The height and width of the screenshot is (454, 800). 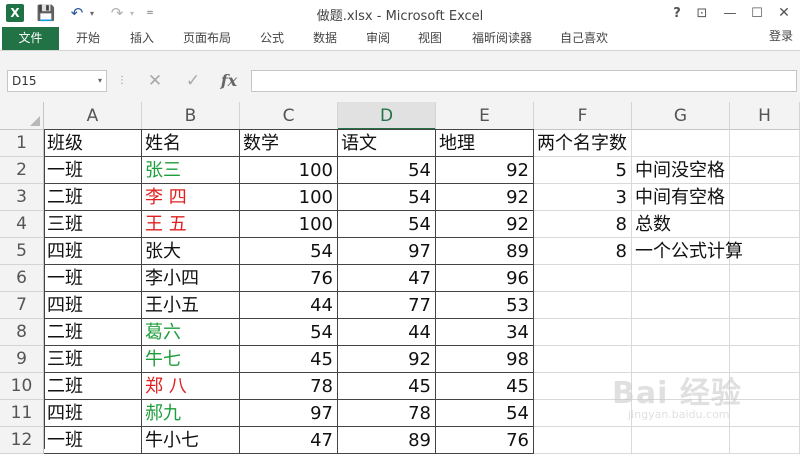 I want to click on cell-c3: 100, so click(x=289, y=197).